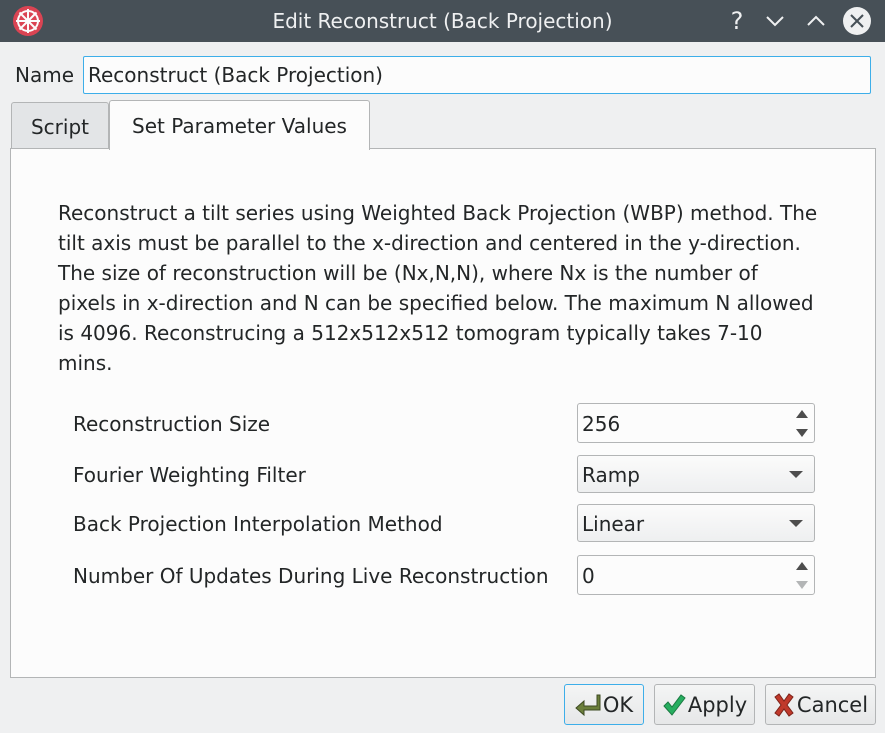  What do you see at coordinates (258, 524) in the screenshot?
I see `interpolation-method-label: Back Projection Interpolation Method` at bounding box center [258, 524].